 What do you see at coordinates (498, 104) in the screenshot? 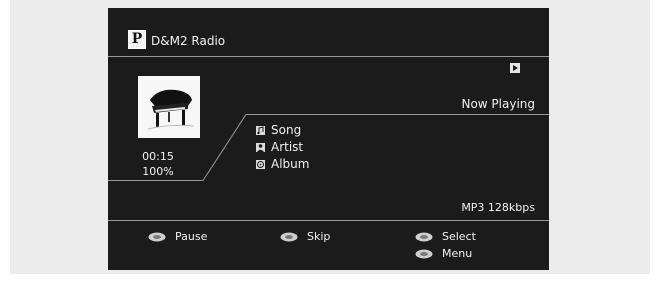
I see `now-playing-label: Now Playing` at bounding box center [498, 104].